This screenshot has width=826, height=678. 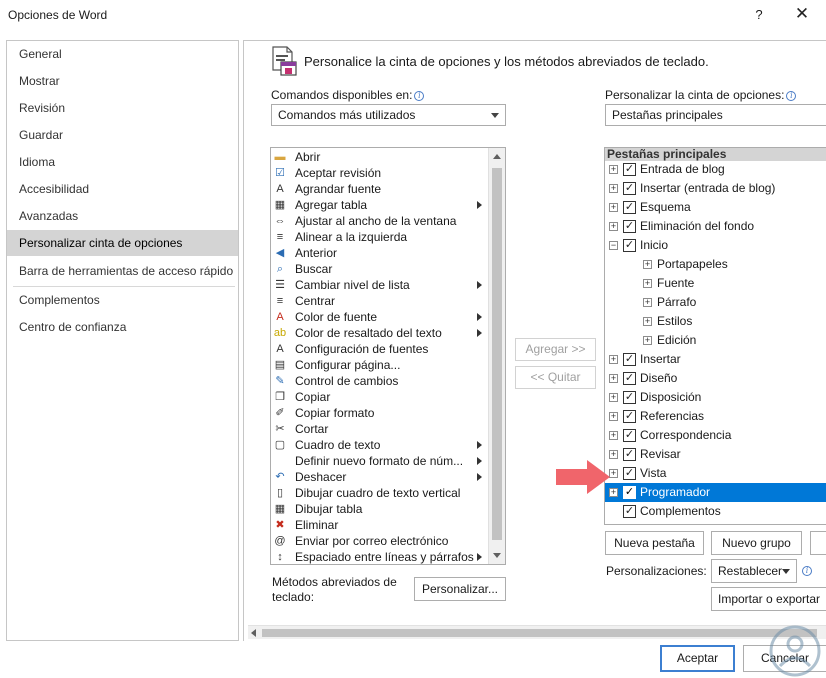 I want to click on command-item: ≡ Centrar, so click(x=380, y=301).